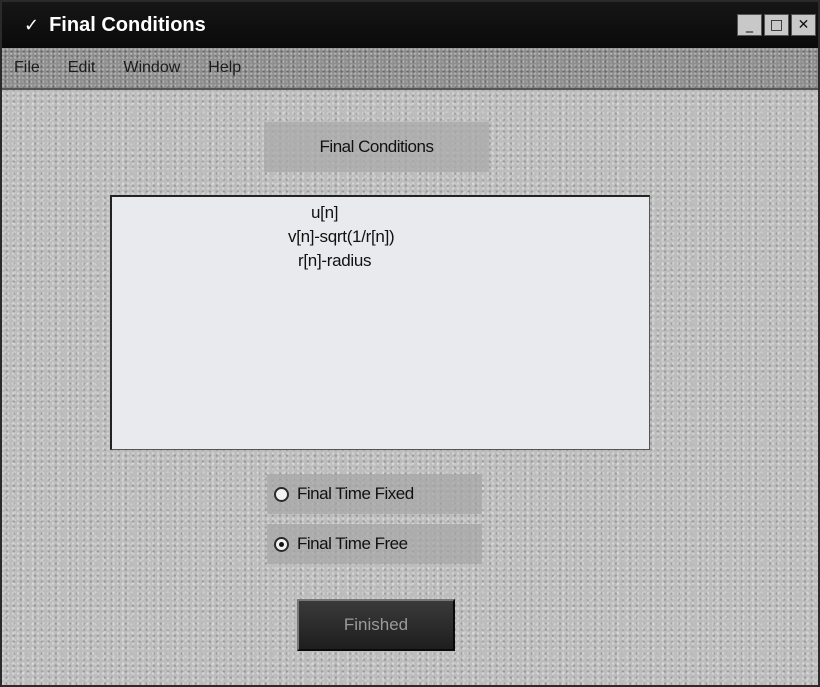 The image size is (820, 687). I want to click on menu-item-file: File, so click(27, 68).